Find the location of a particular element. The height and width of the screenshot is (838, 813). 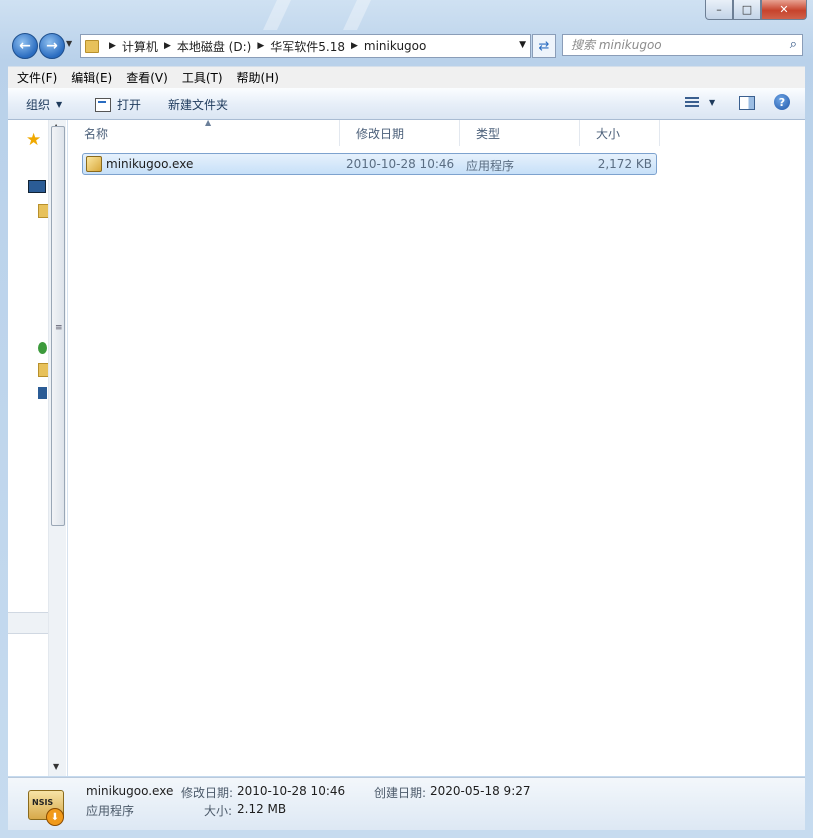

caption-buttons: – □ ✕ is located at coordinates (756, 10).